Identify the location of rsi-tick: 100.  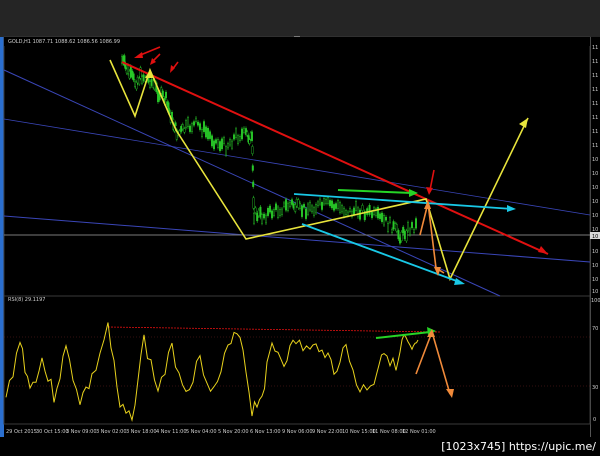
(595, 301).